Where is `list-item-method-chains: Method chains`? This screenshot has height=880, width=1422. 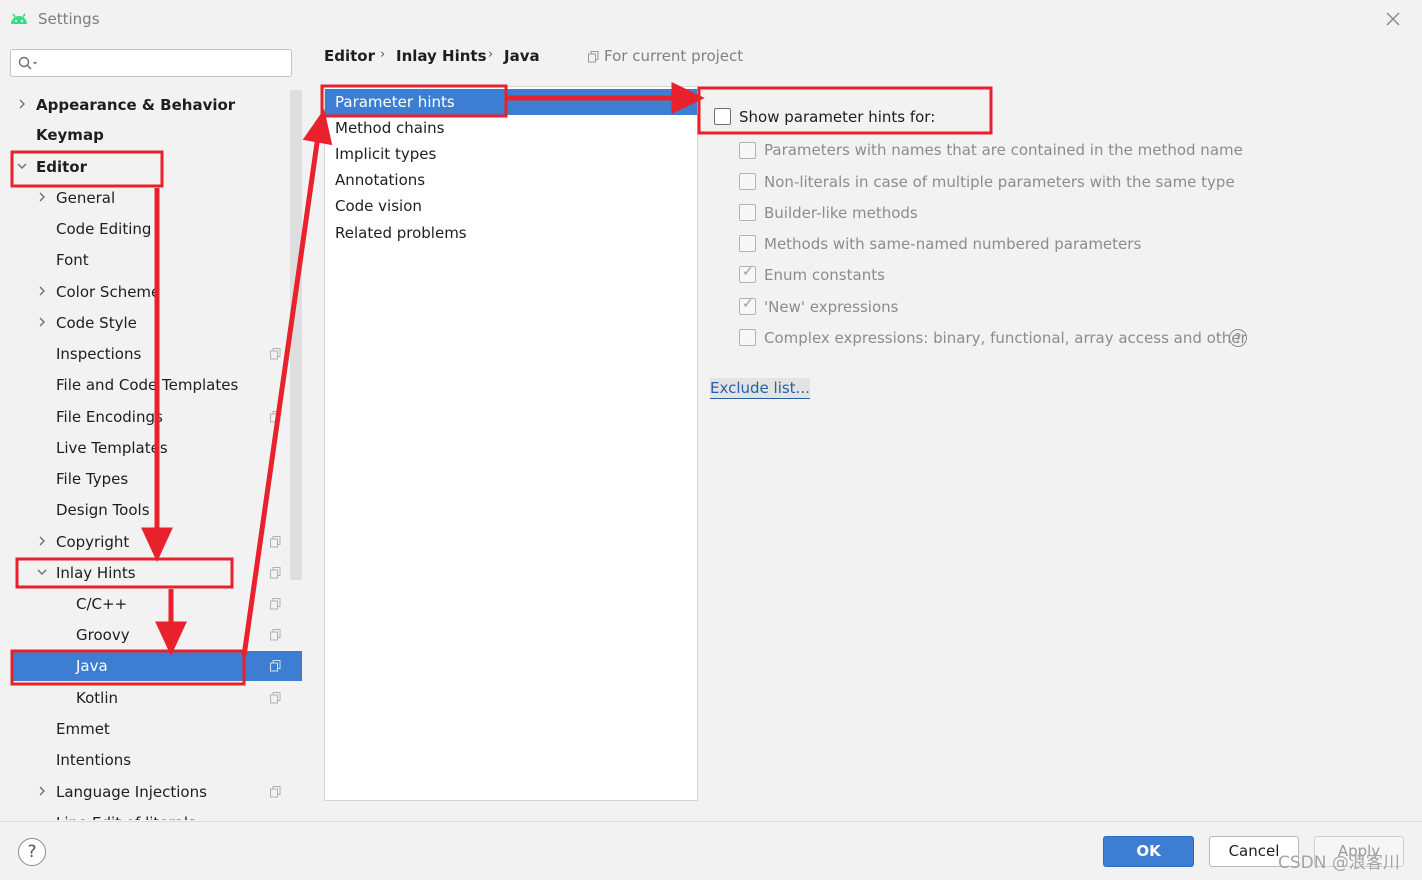 list-item-method-chains: Method chains is located at coordinates (511, 128).